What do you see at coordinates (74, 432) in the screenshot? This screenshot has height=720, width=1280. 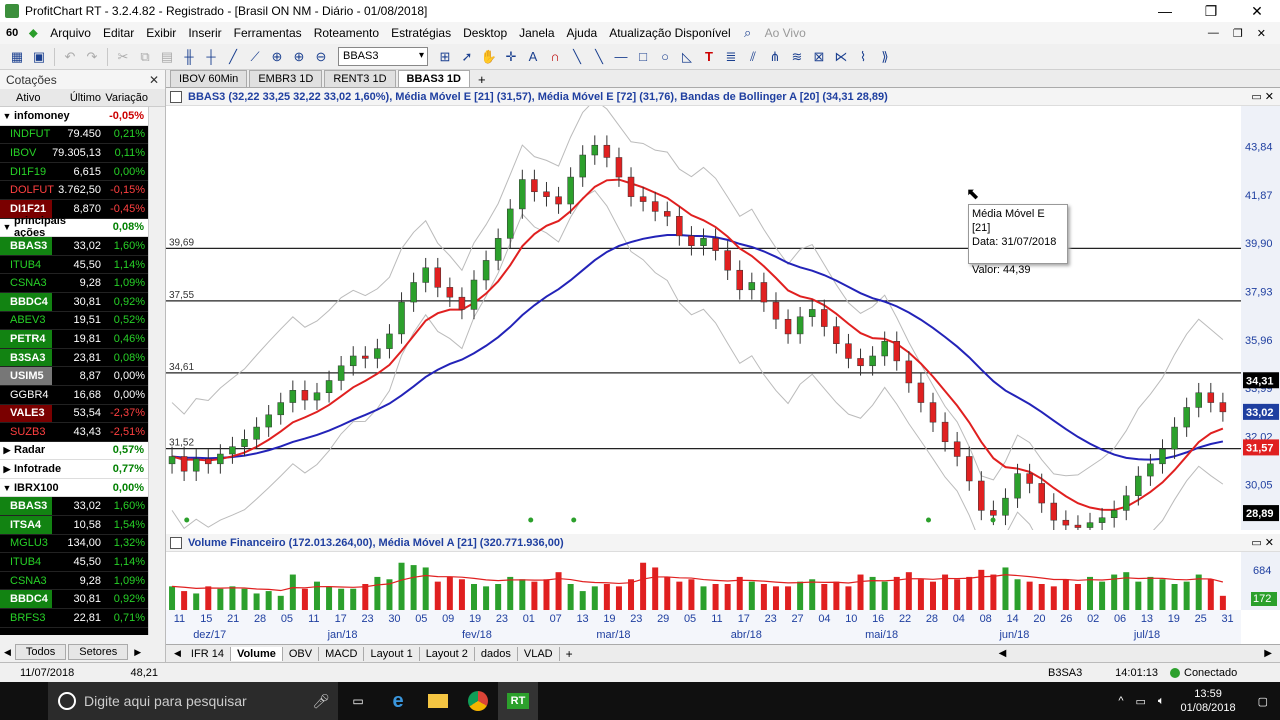 I see `quote-row: SUZB3 43,43 -2,51%` at bounding box center [74, 432].